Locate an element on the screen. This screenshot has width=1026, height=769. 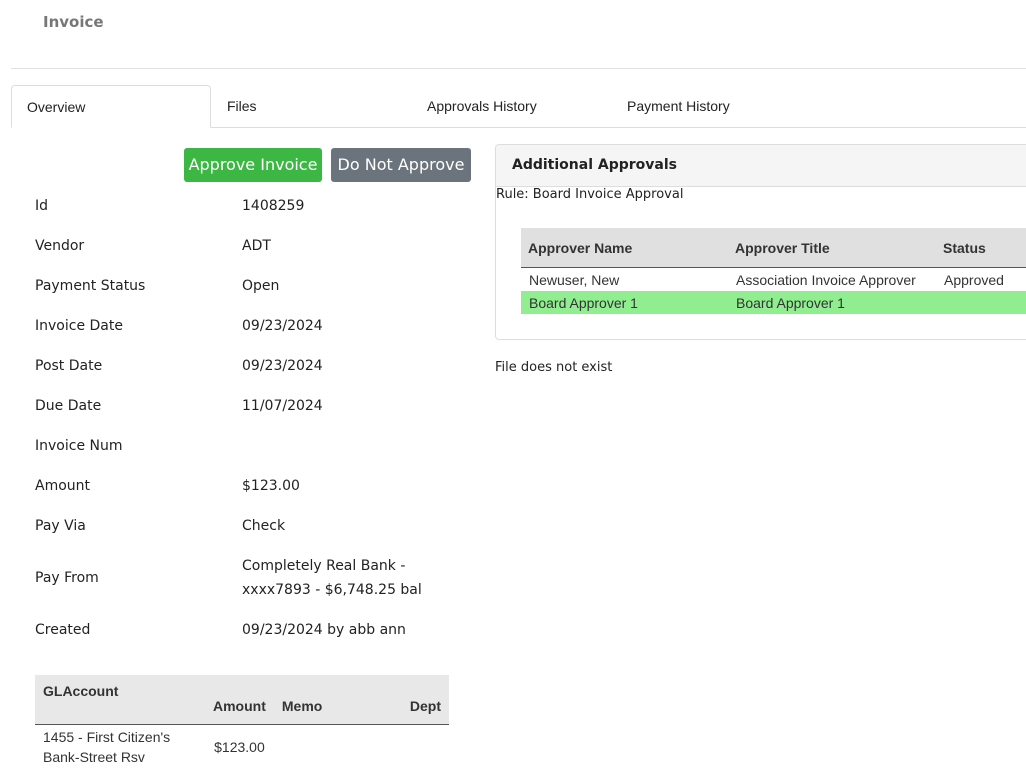
field-value-due-date: 11/07/2024 is located at coordinates (282, 406).